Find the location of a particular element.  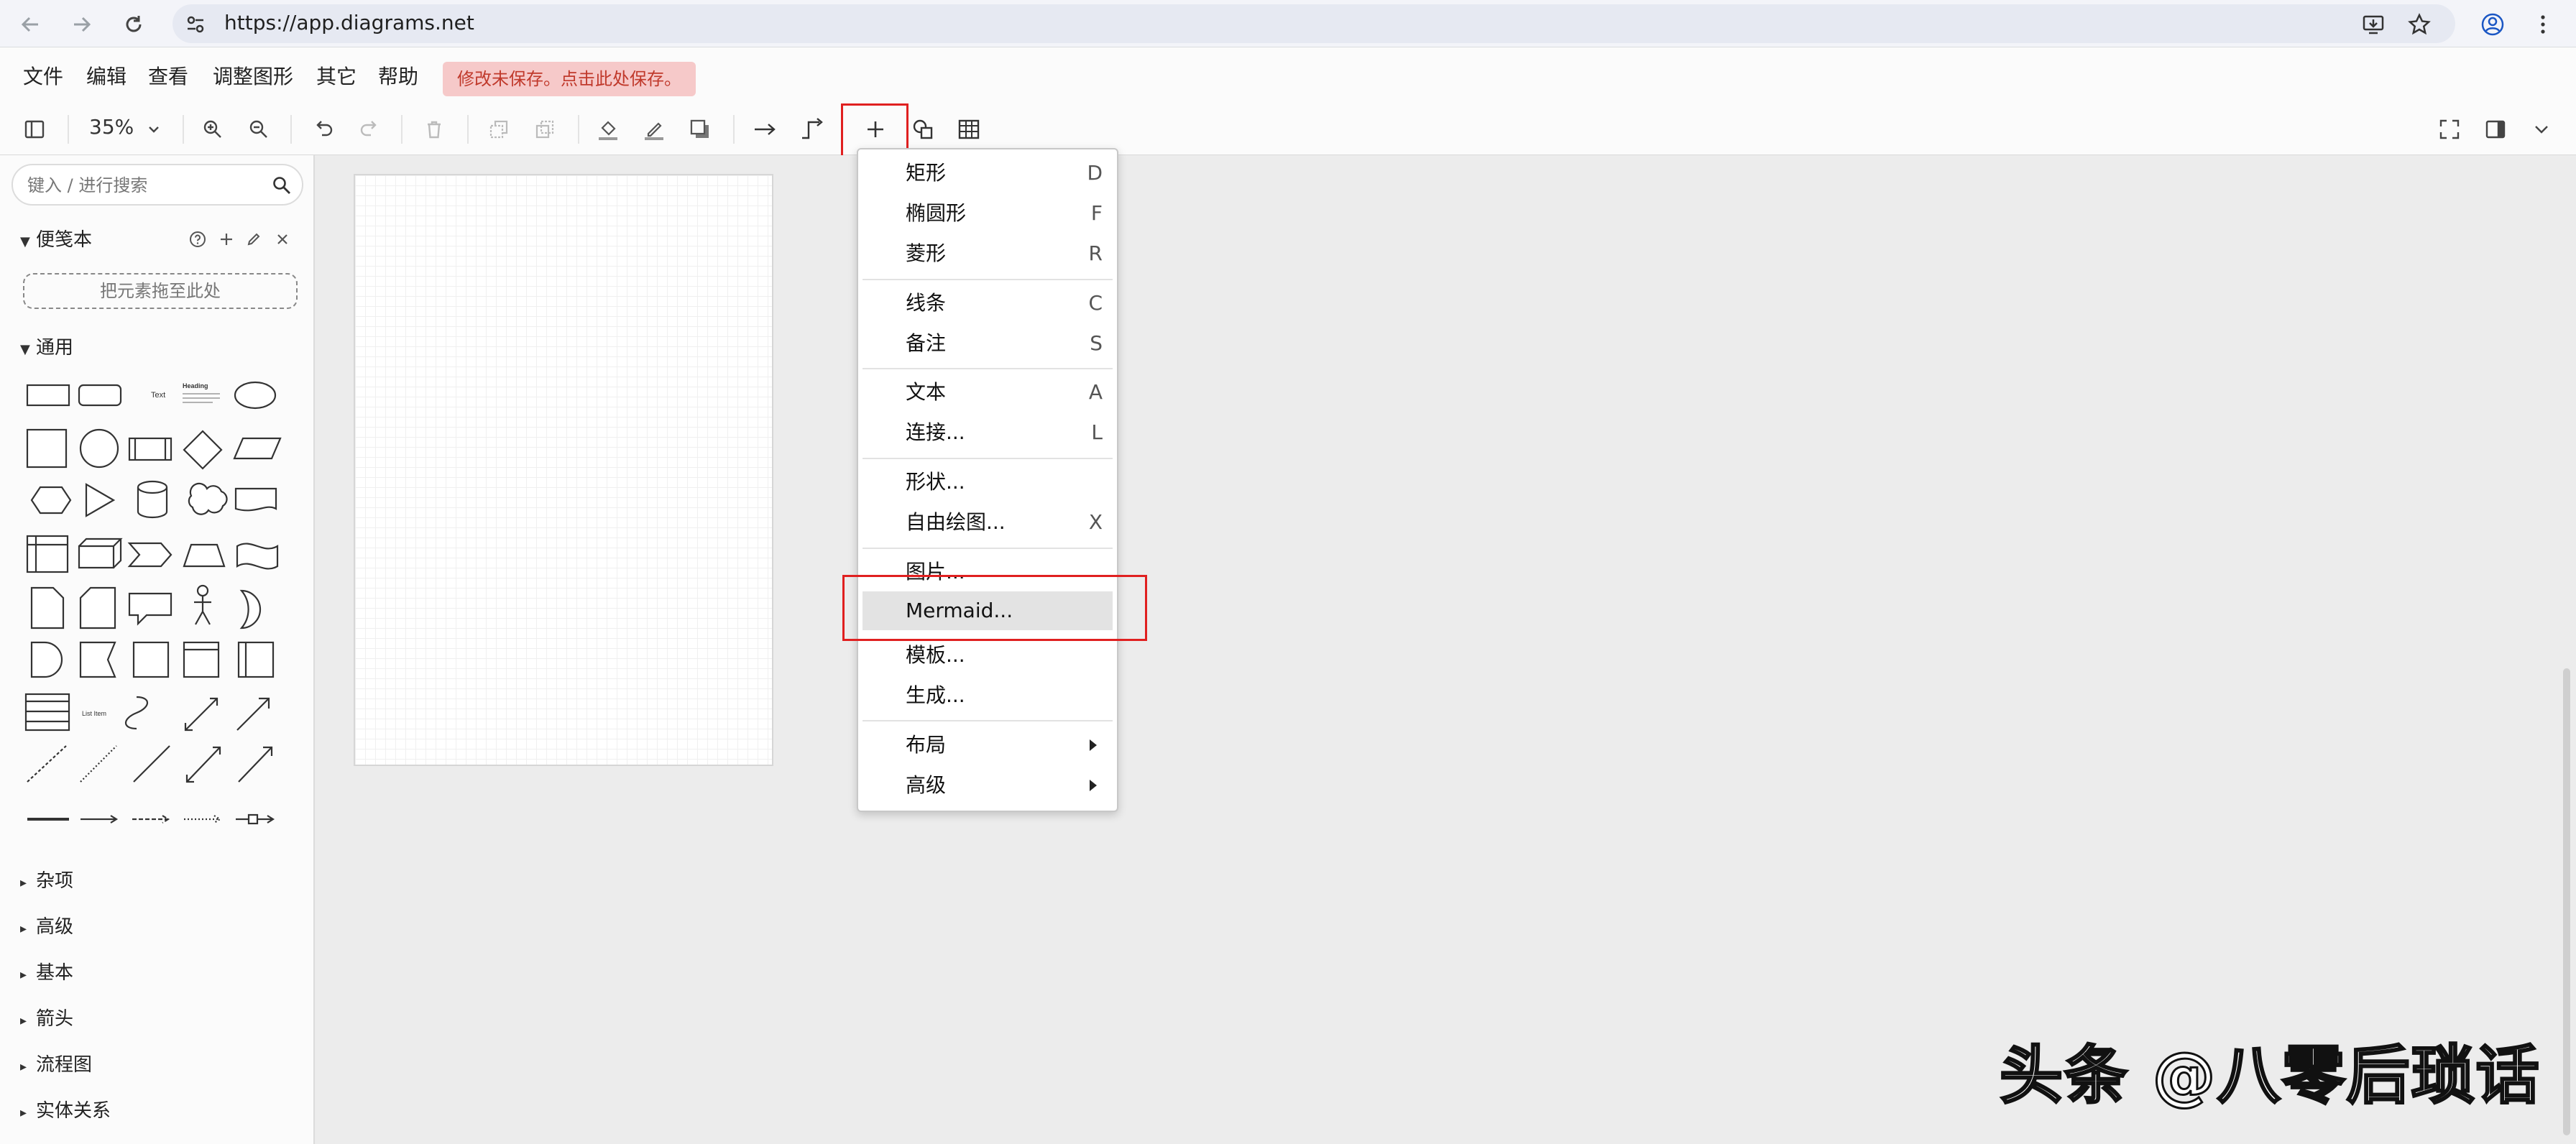

menu-item-advanced: 高级 is located at coordinates (987, 786).